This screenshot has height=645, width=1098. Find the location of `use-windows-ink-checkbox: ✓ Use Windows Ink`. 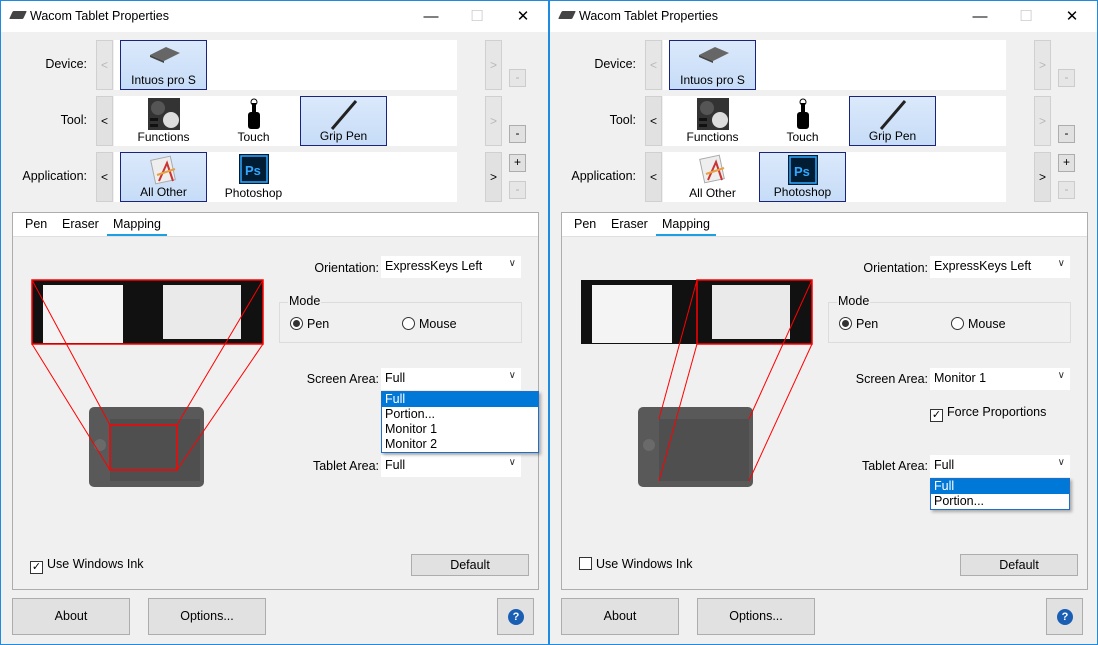

use-windows-ink-checkbox: ✓ Use Windows Ink is located at coordinates (87, 565).